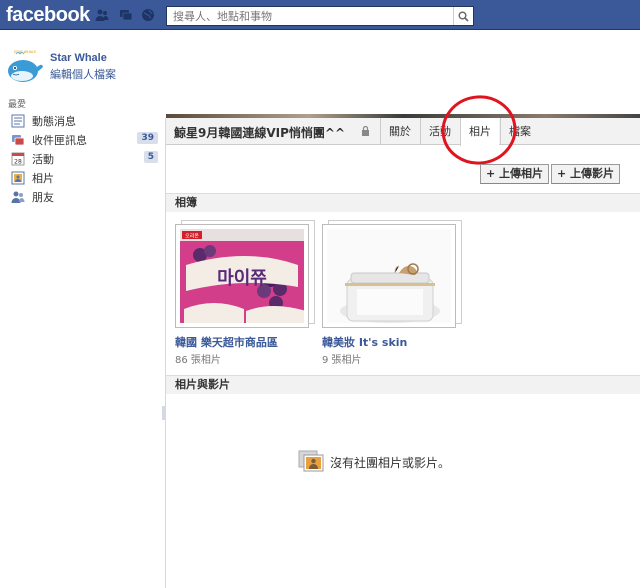 The image size is (640, 588). What do you see at coordinates (586, 174) in the screenshot?
I see `upload-videos-button: + 上傳影片` at bounding box center [586, 174].